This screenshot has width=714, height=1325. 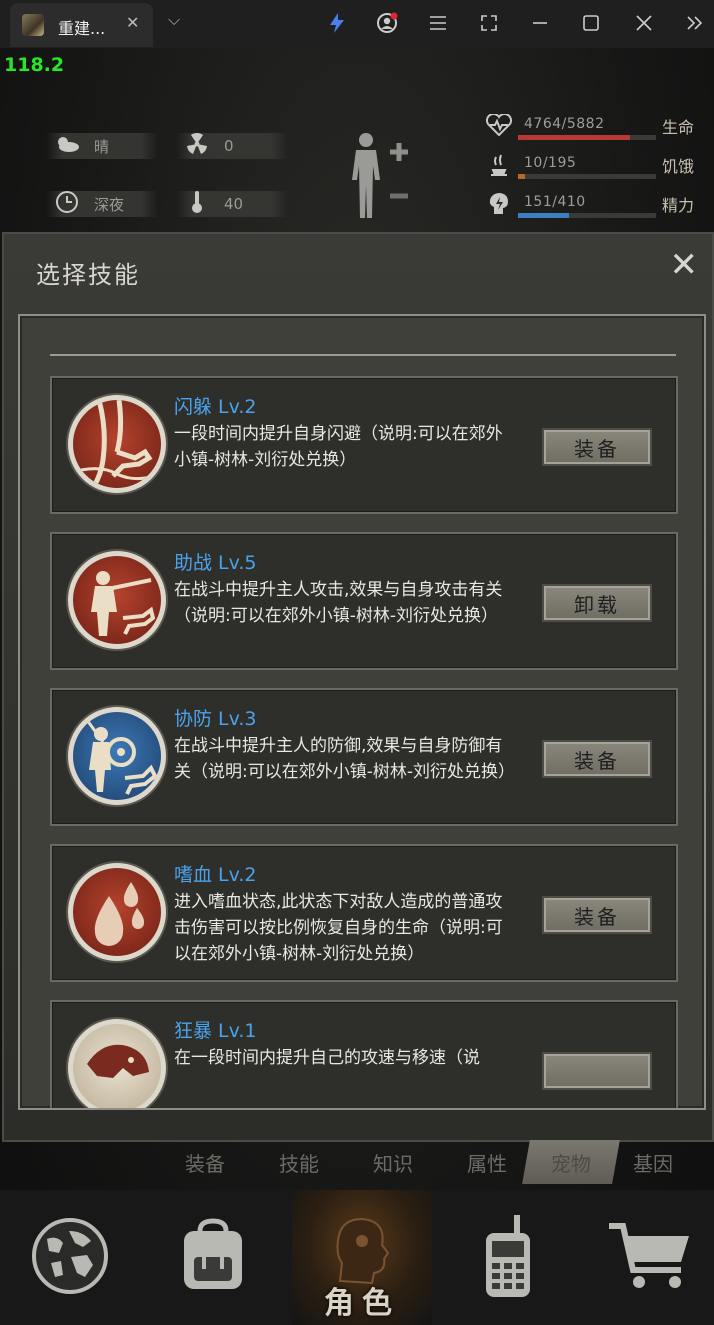 What do you see at coordinates (229, 146) in the screenshot?
I see `radiation-value: 0` at bounding box center [229, 146].